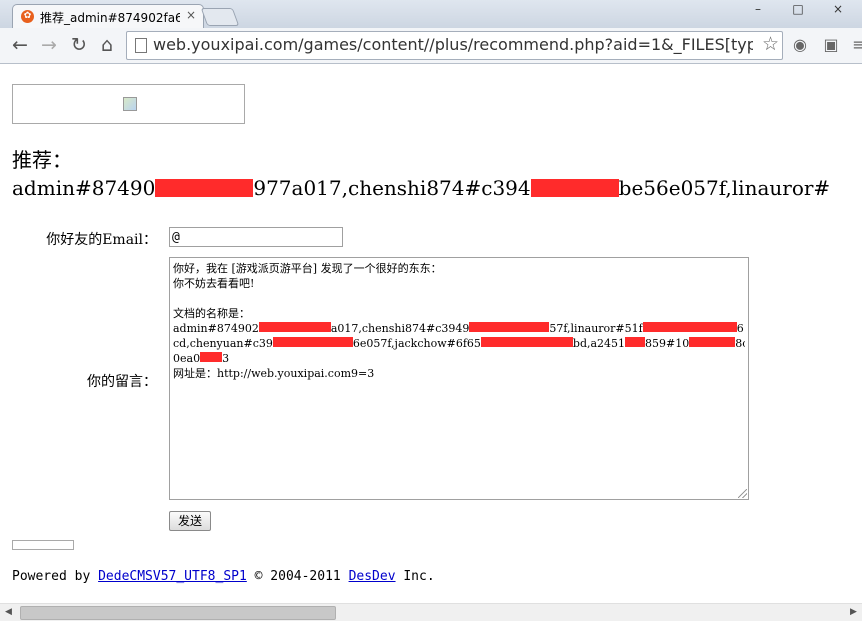 This screenshot has width=862, height=623. Describe the element at coordinates (274, 373) in the screenshot. I see `message-line: 网址是：http://web.youxipai.com9=3` at that location.